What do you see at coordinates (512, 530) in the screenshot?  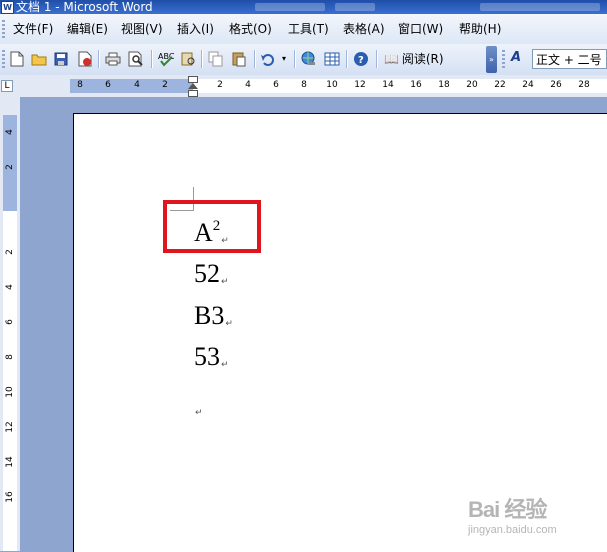 I see `watermark-url: jingyan.baidu.com` at bounding box center [512, 530].